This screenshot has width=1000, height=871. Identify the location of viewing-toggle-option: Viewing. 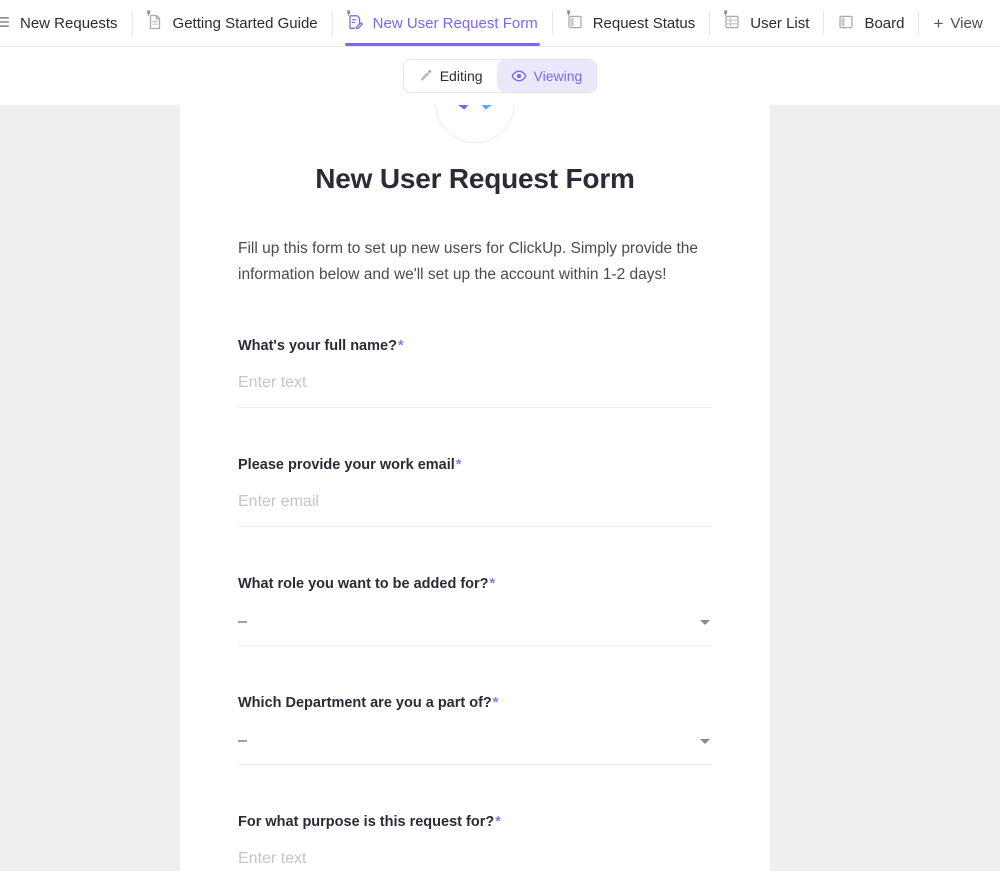
(546, 76).